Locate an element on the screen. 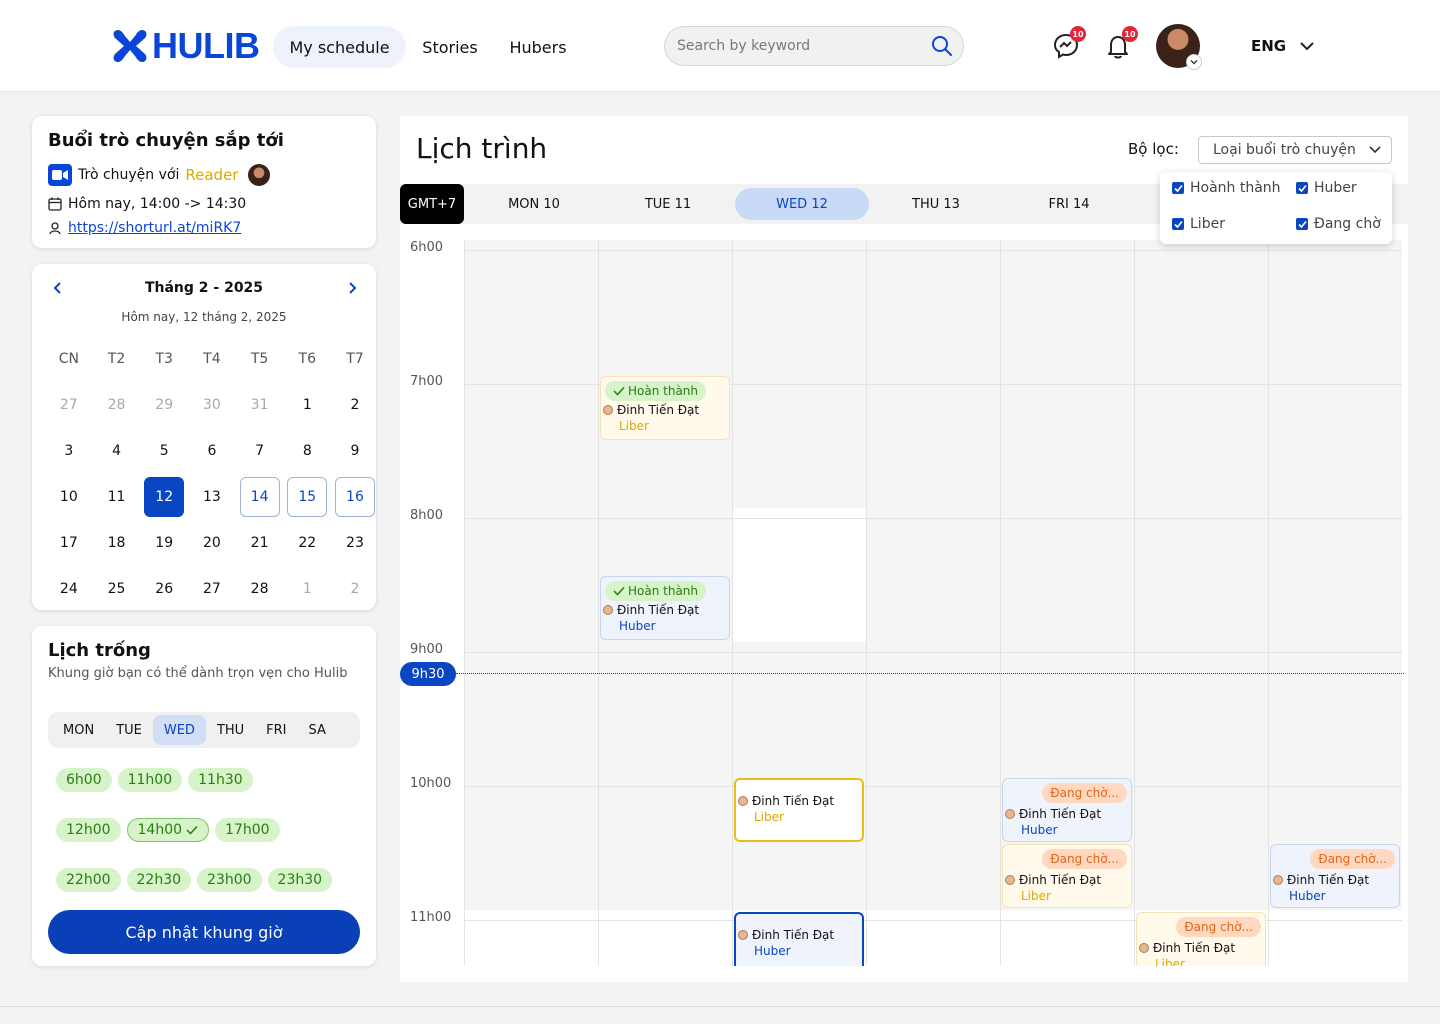 Image resolution: width=1440 pixels, height=1024 pixels. calendar-day: 13 is located at coordinates (212, 497).